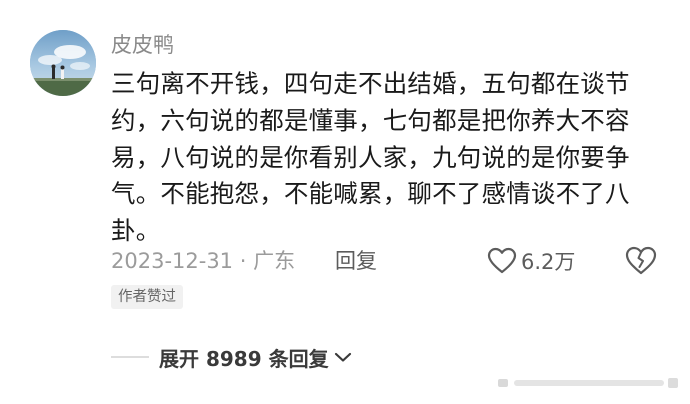 The width and height of the screenshot is (690, 404). Describe the element at coordinates (391, 261) in the screenshot. I see `comment-meta-row: 2023-12-31 · 广东 回复 6.2万` at that location.